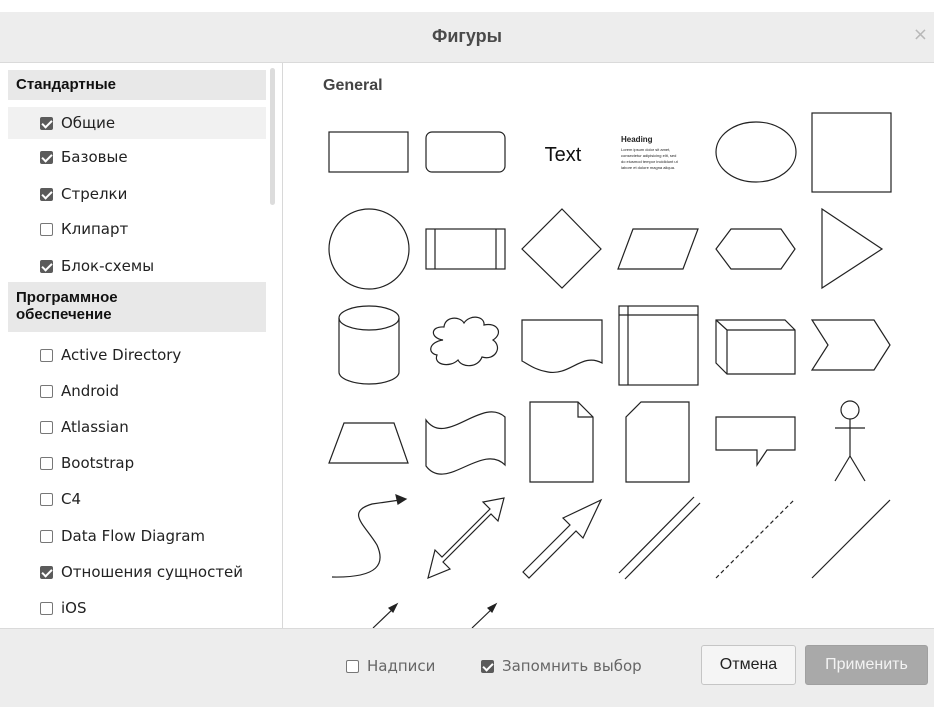  I want to click on dialog-title: Фигуры, so click(467, 36).